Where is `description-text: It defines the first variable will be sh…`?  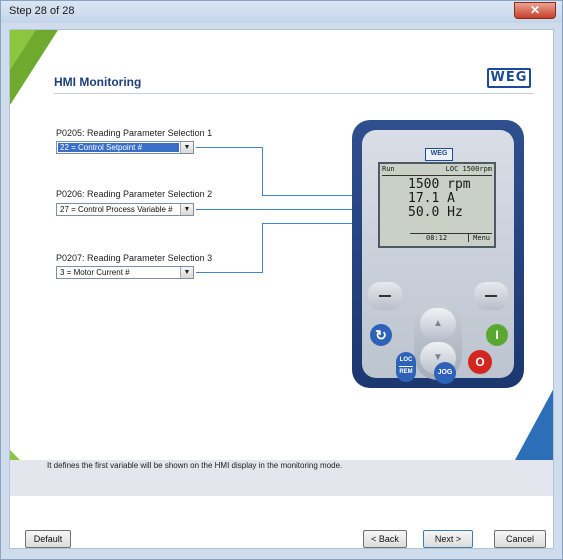
description-text: It defines the first variable will be sh… is located at coordinates (195, 465).